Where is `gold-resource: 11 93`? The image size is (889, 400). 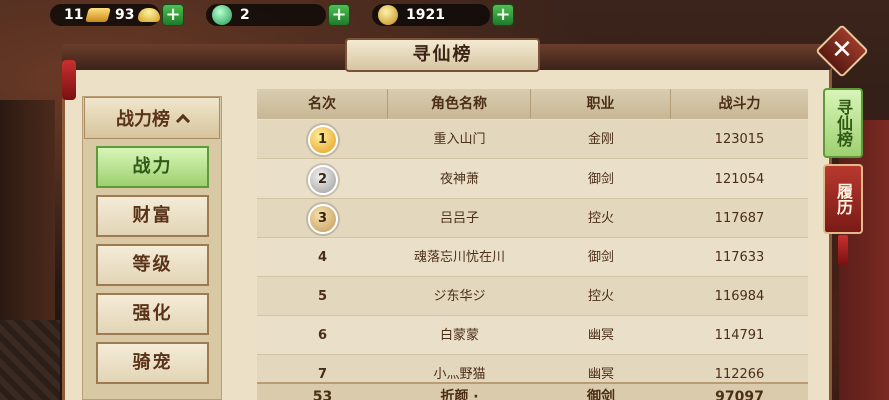
gold-resource: 11 93 is located at coordinates (105, 15).